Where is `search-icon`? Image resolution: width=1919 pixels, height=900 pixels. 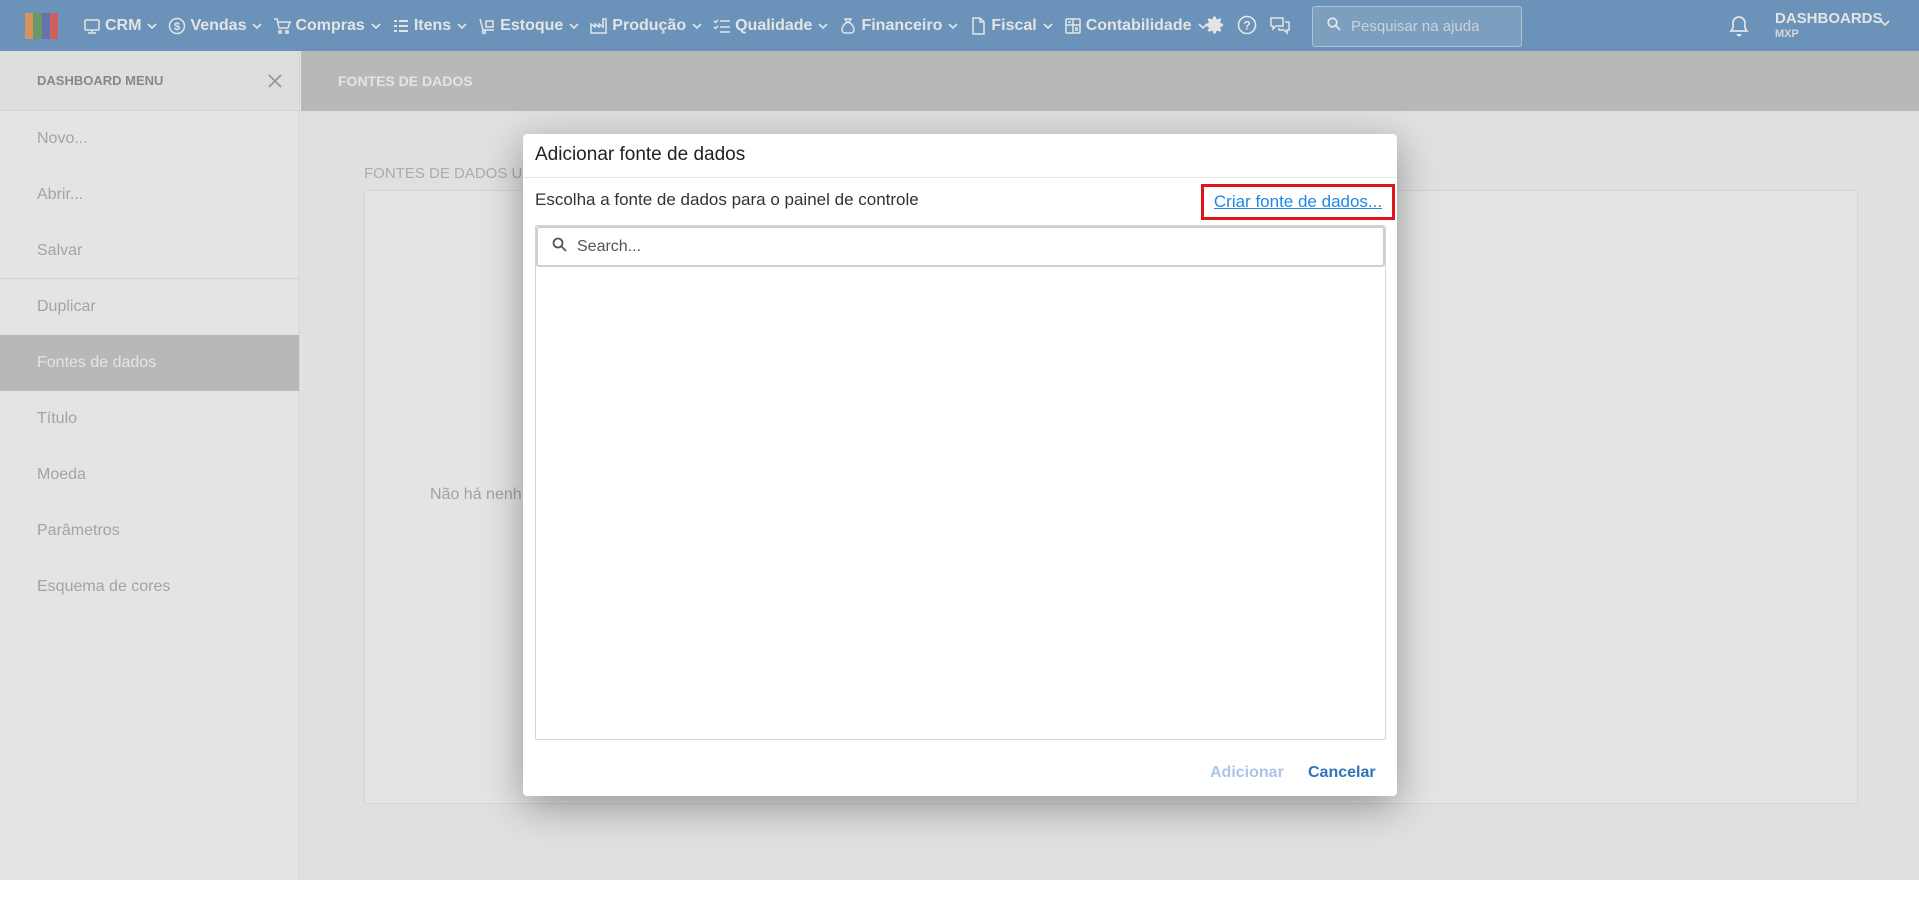 search-icon is located at coordinates (559, 247).